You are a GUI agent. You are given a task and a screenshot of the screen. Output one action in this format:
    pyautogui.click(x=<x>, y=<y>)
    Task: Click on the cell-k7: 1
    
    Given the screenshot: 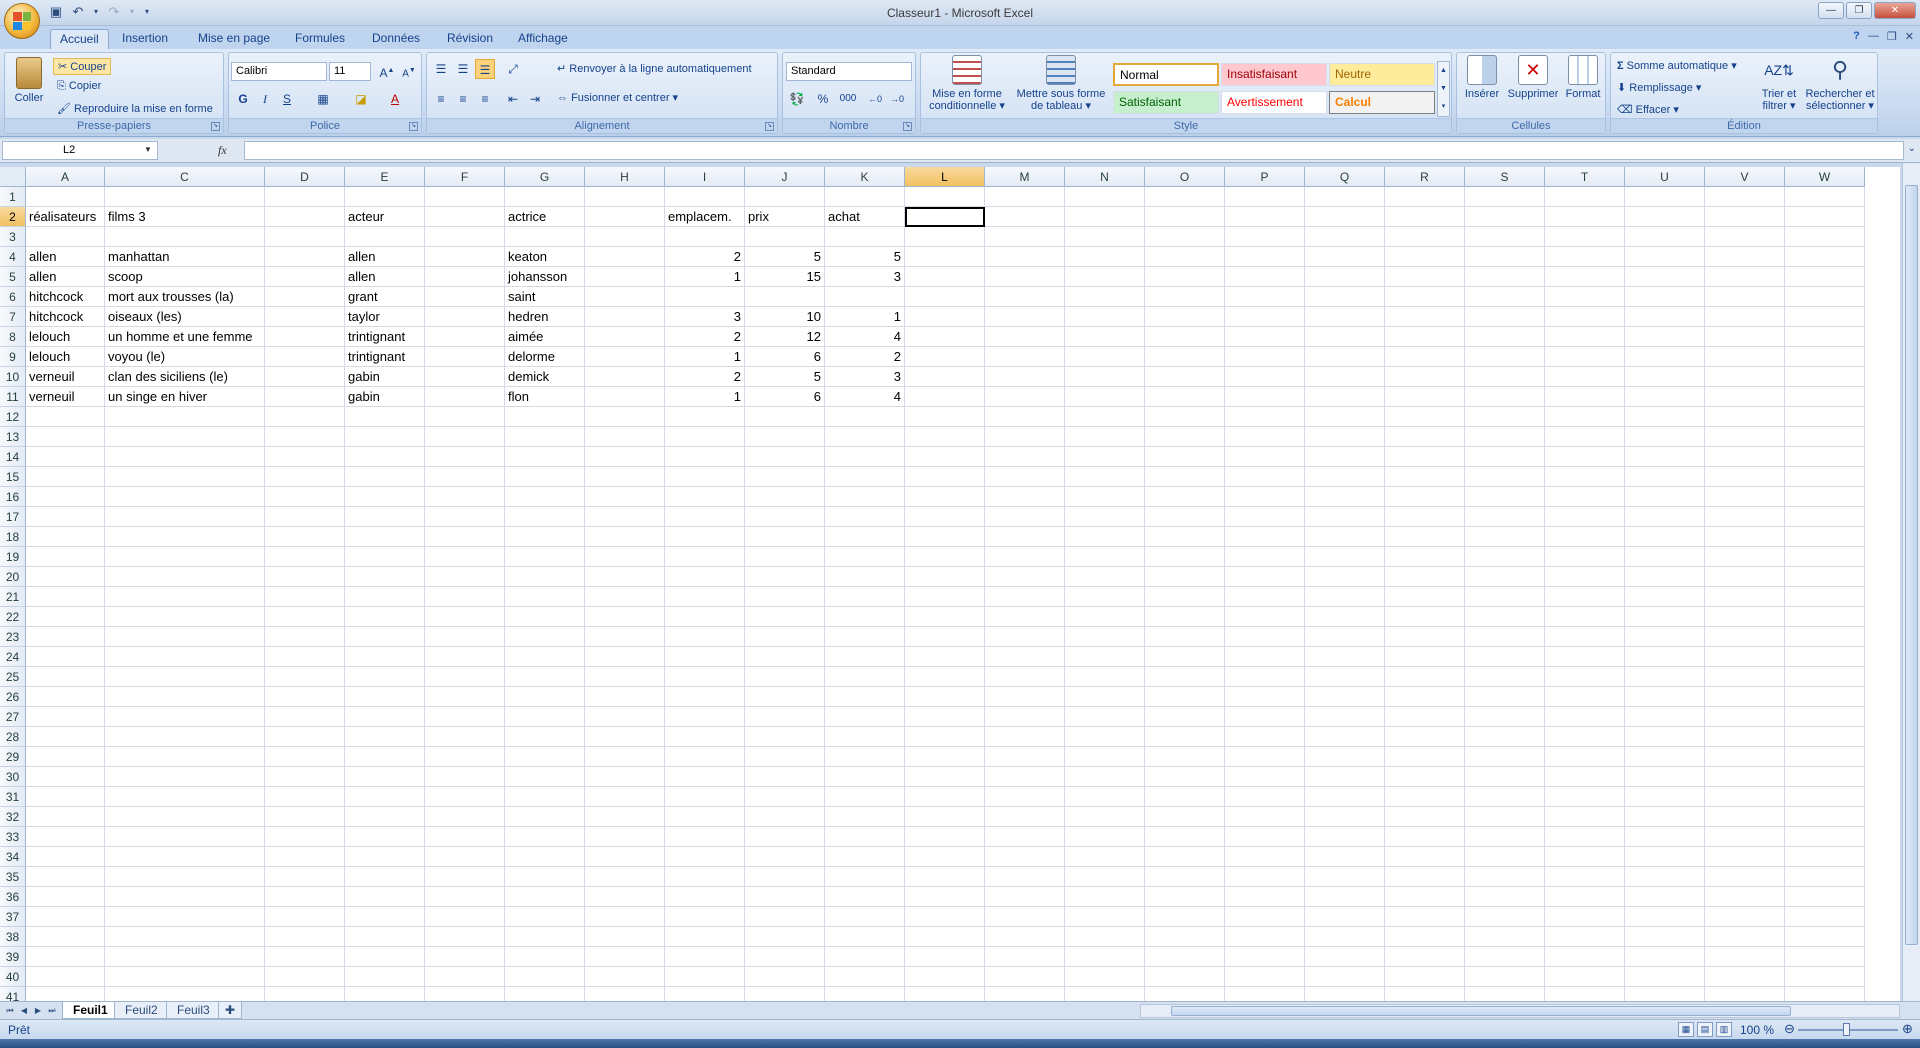 What is the action you would take?
    pyautogui.click(x=865, y=317)
    